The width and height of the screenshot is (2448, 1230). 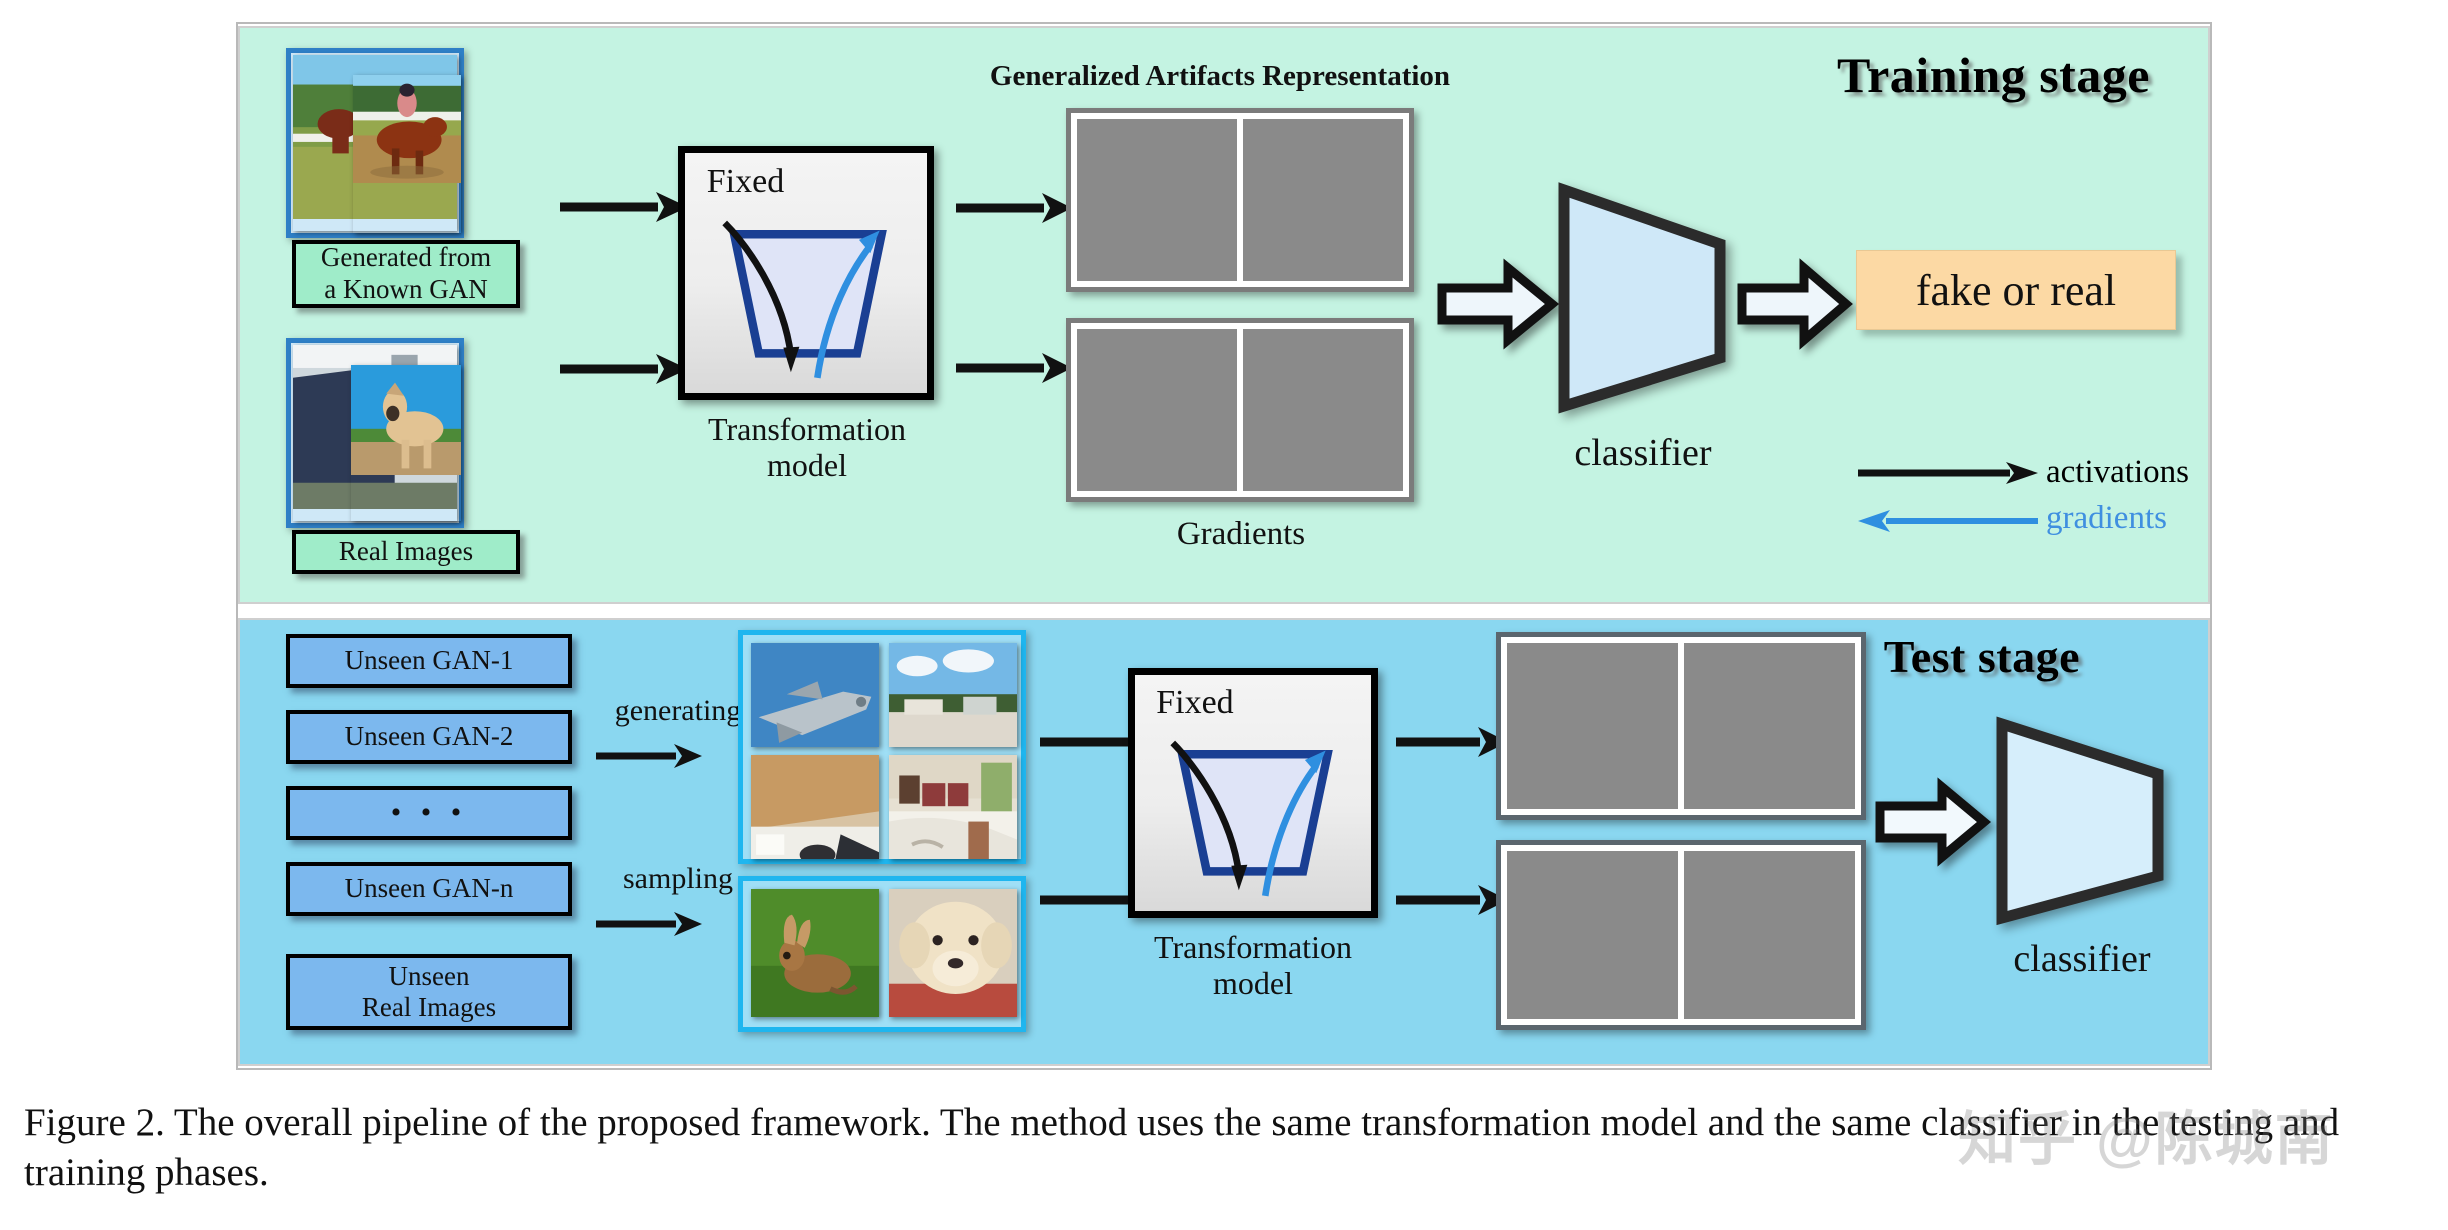 I want to click on real-image-label: Real Images, so click(x=406, y=552).